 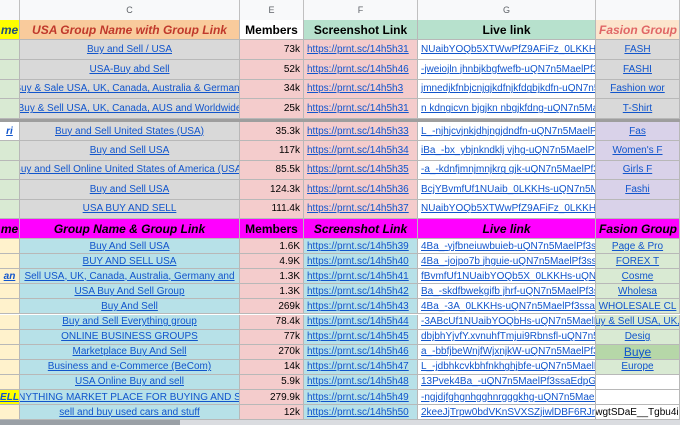 I want to click on column-header-blank-right, so click(x=638, y=10).